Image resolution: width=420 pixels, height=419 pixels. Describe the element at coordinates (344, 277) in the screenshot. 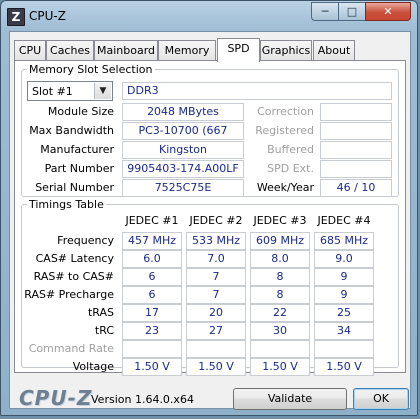

I see `ras-to-cas-jedec-4: 9` at that location.